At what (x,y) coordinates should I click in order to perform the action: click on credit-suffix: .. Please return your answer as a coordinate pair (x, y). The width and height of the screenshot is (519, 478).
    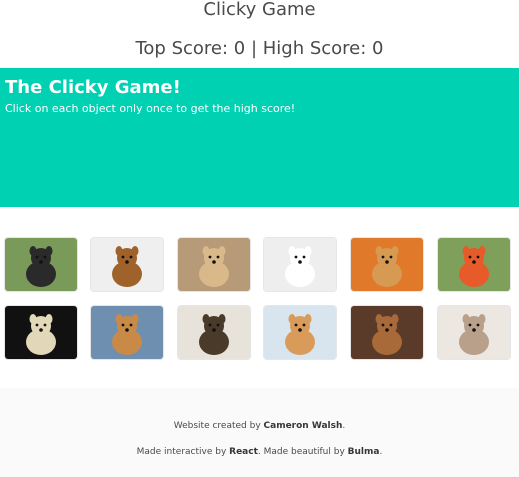
    Looking at the image, I should click on (344, 426).